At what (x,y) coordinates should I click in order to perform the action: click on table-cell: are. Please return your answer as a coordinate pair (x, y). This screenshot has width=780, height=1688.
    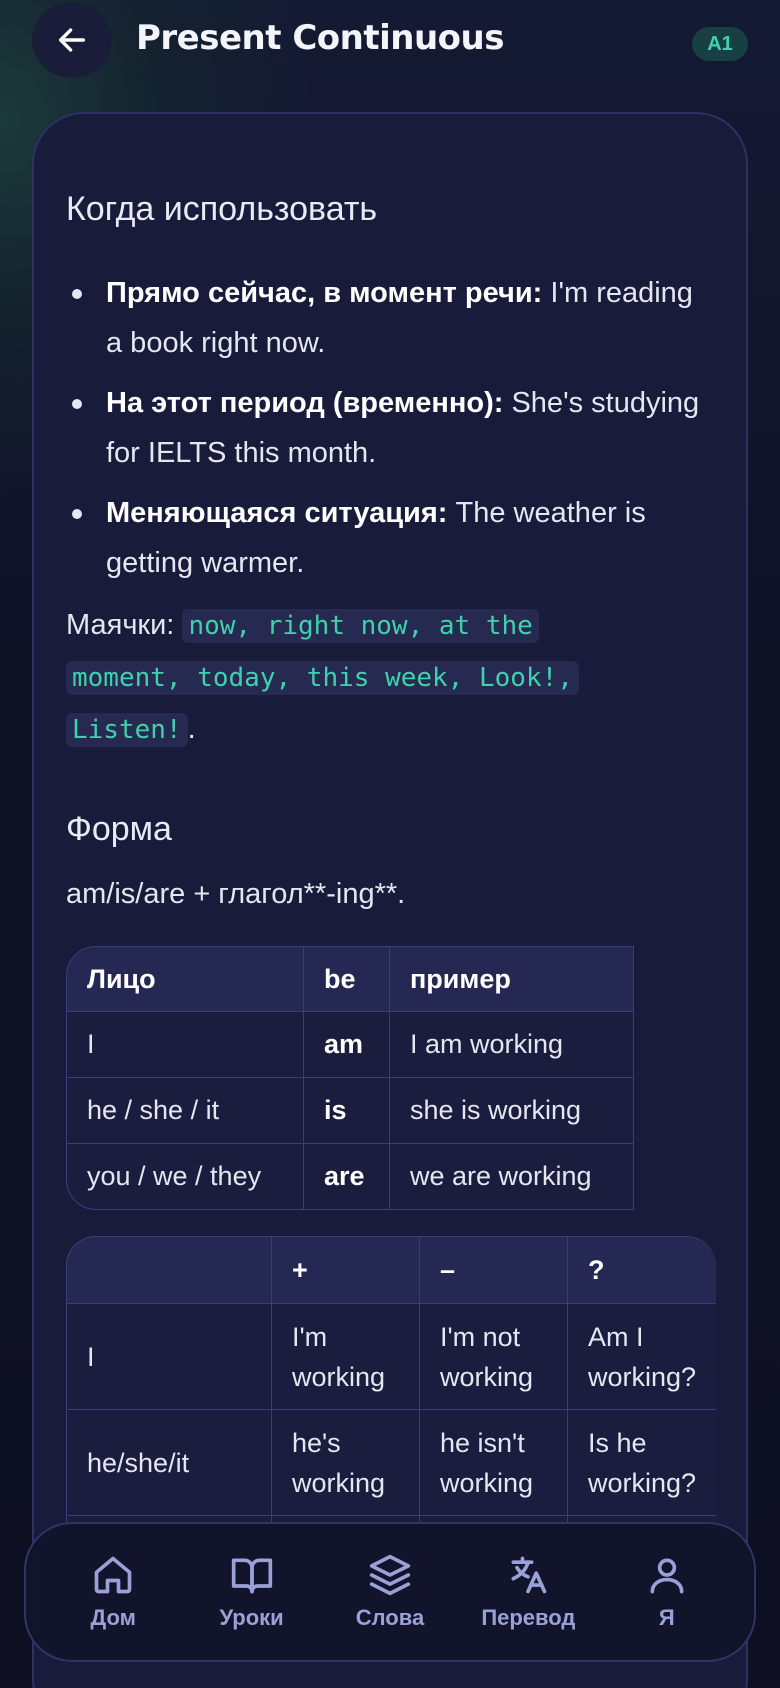
    Looking at the image, I should click on (347, 1177).